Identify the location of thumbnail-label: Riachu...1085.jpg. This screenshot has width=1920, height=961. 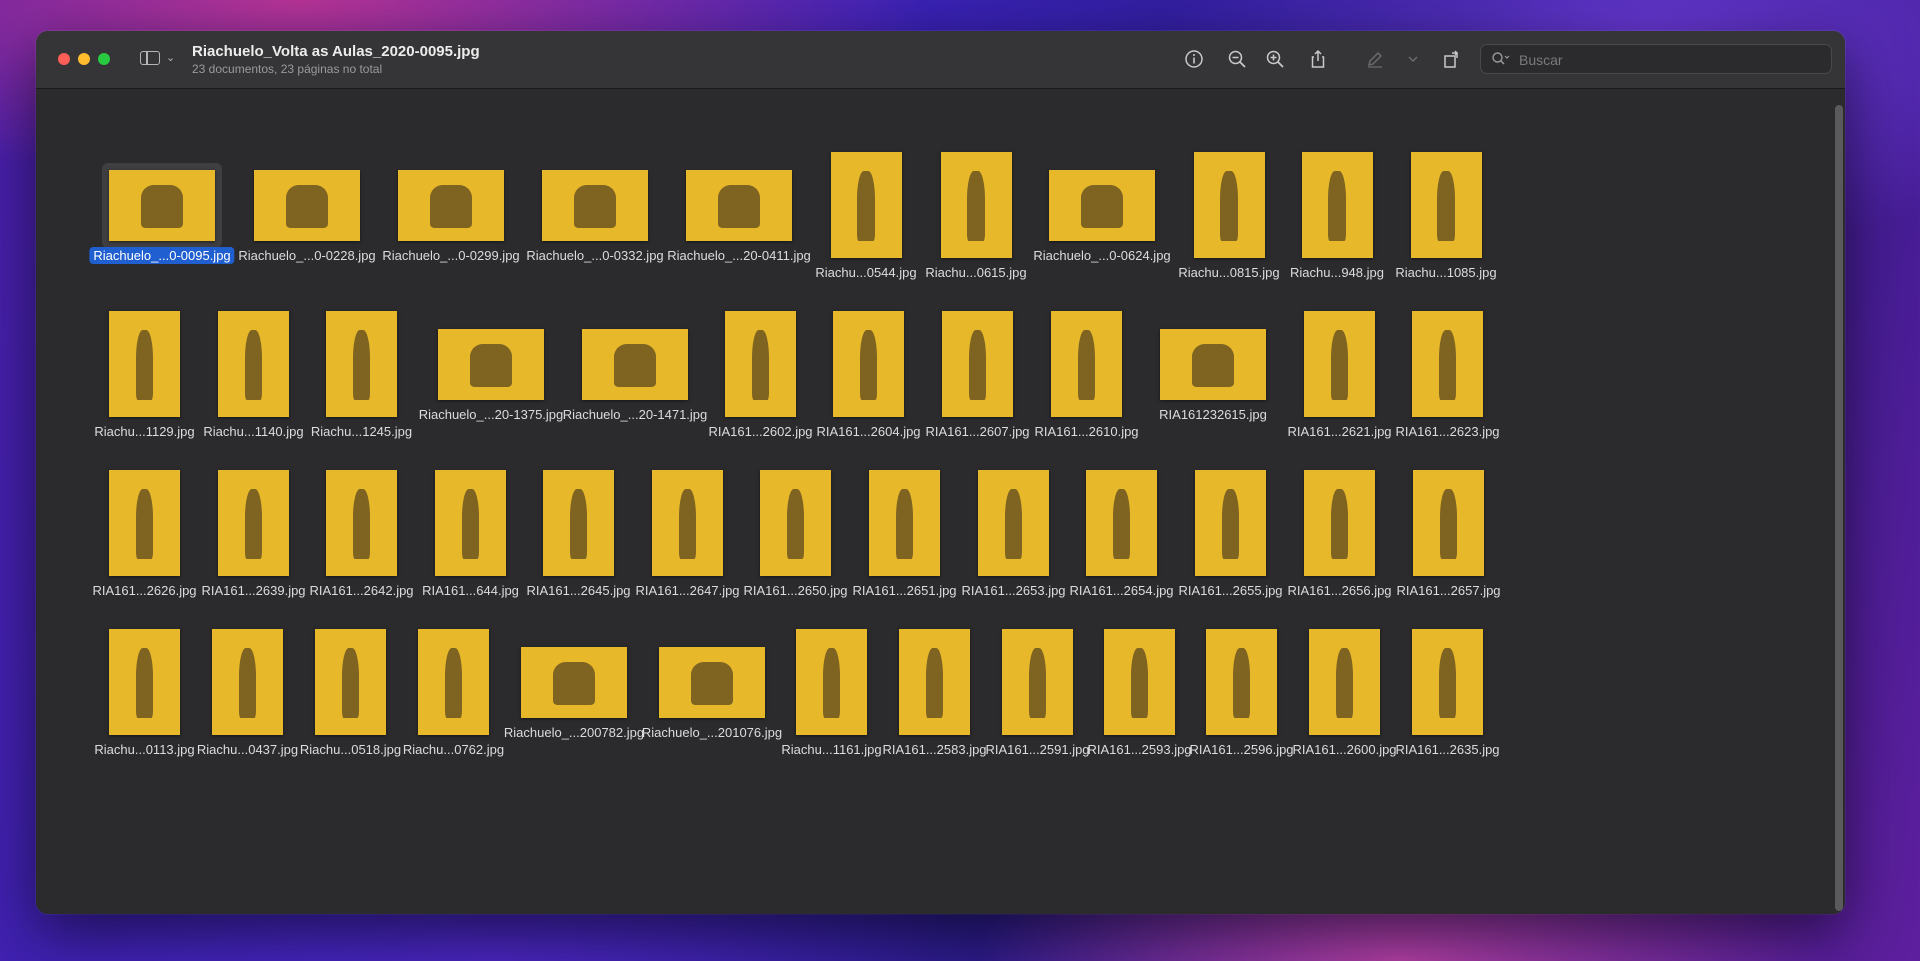
(1446, 272).